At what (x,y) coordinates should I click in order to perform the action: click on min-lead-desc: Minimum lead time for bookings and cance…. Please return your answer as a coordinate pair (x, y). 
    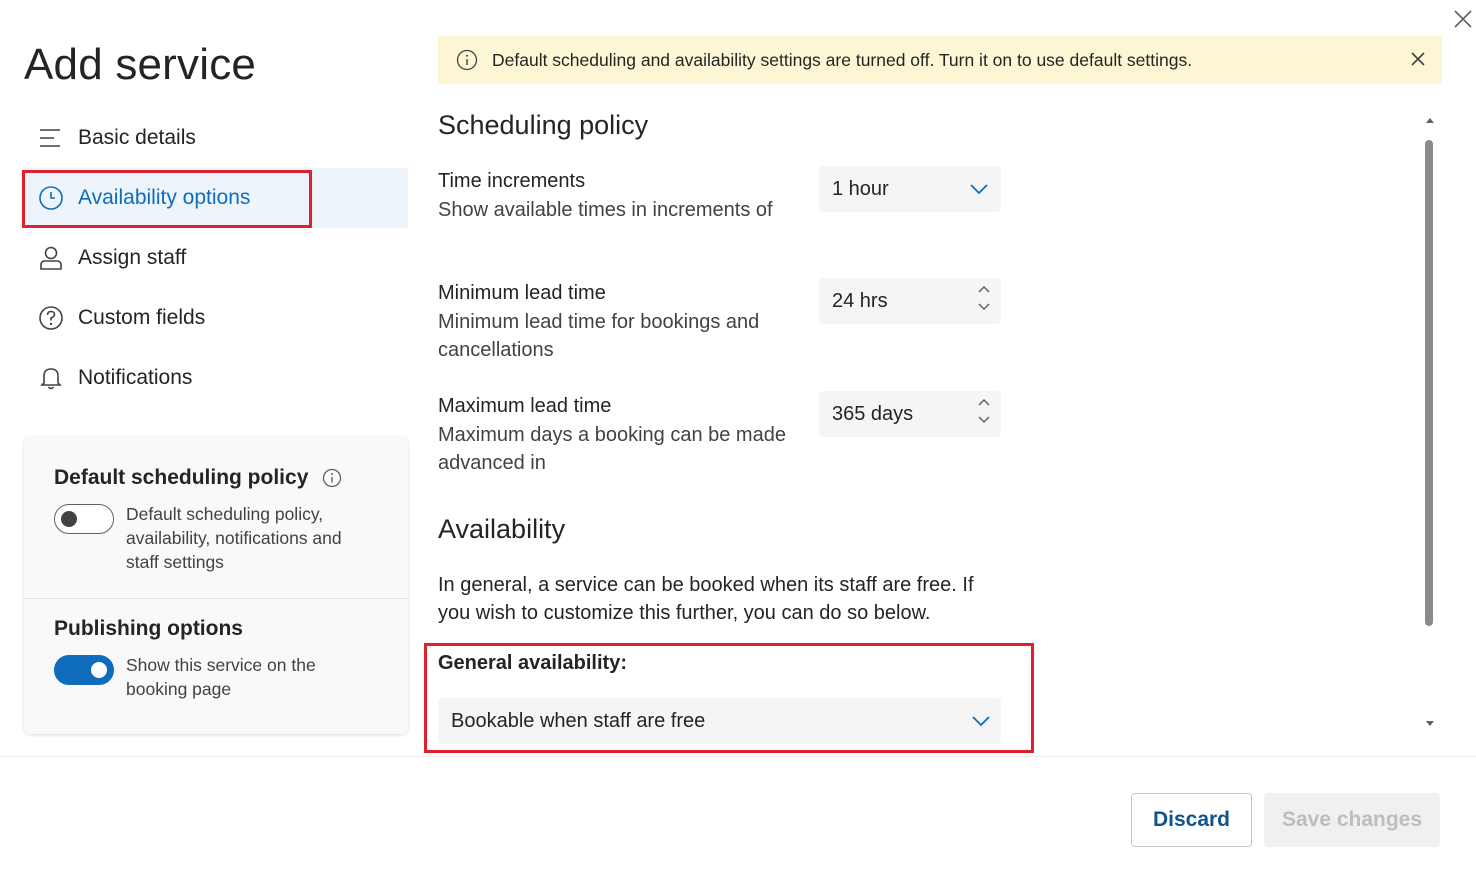
    Looking at the image, I should click on (599, 336).